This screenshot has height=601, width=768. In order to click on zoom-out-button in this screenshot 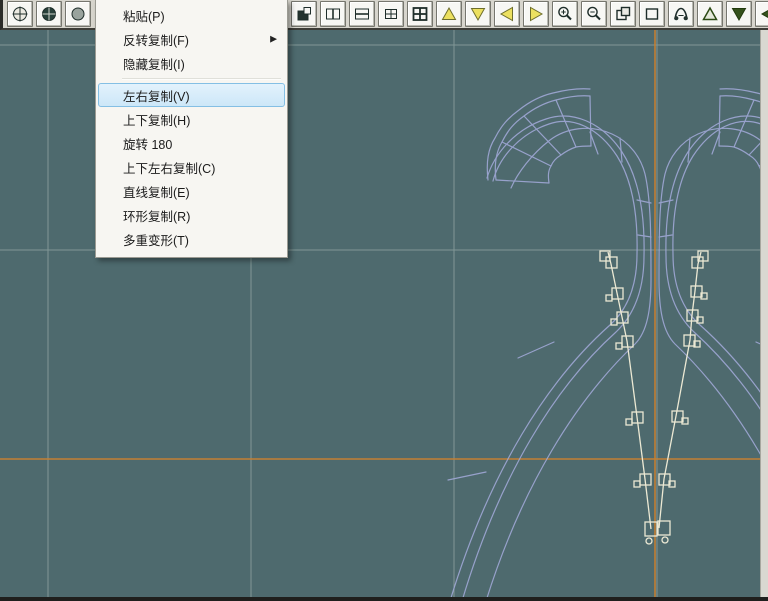, I will do `click(594, 14)`.